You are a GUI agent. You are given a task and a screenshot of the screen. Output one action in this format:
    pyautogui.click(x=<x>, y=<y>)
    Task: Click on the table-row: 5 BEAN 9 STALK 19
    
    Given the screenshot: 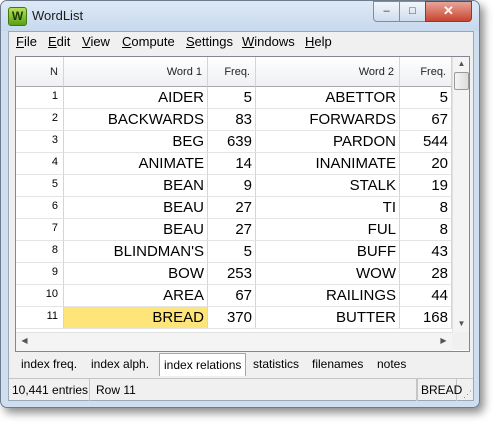 What is the action you would take?
    pyautogui.click(x=234, y=186)
    